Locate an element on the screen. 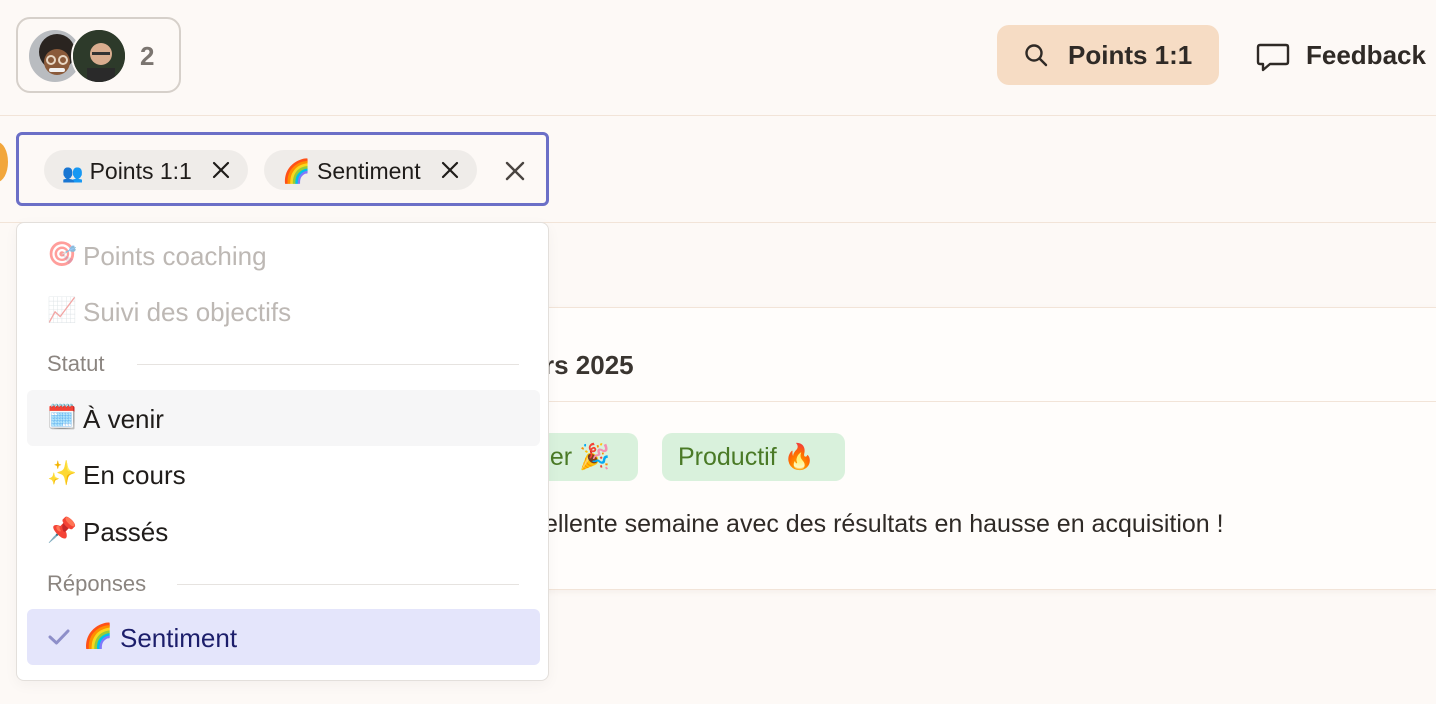  filter-tag-points-1-1: 👥 Points 1:1 is located at coordinates (146, 170).